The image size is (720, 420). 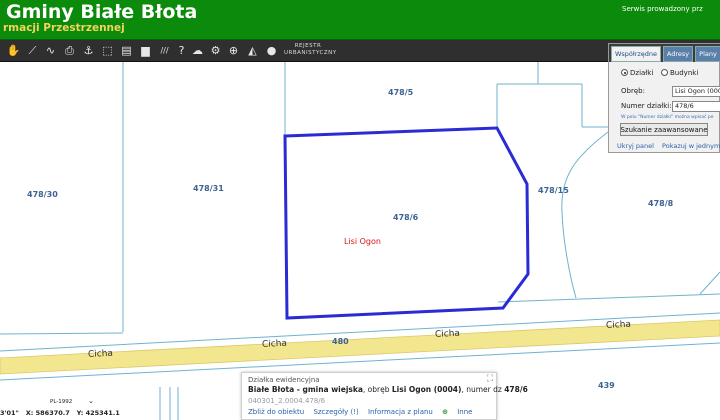 I want to click on radio-dot, so click(x=664, y=72).